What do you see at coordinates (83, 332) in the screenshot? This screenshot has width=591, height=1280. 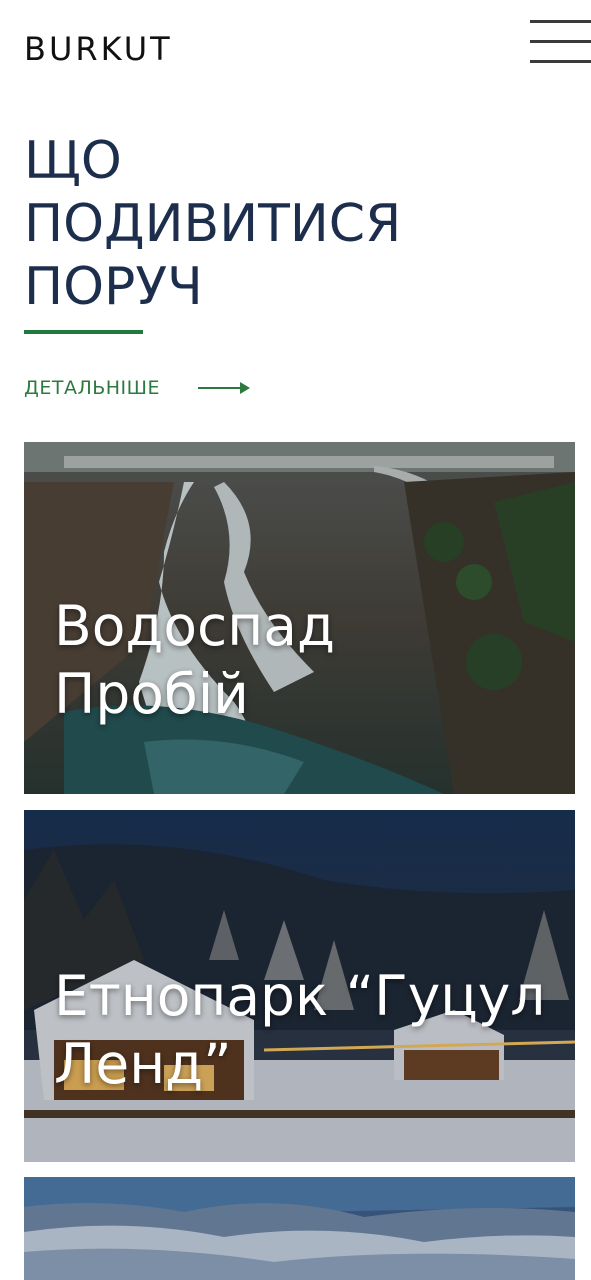 I see `title-underline` at bounding box center [83, 332].